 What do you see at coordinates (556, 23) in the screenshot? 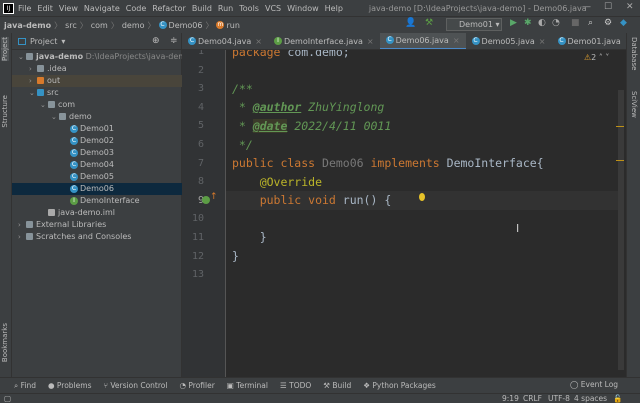
I see `profile-icon: ◔` at bounding box center [556, 23].